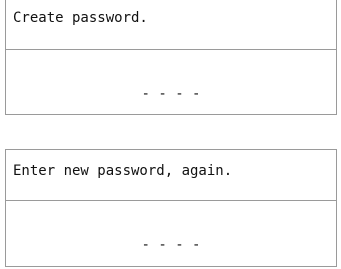 Image resolution: width=341 pixels, height=269 pixels. I want to click on password-pin-field: - - - -, so click(171, 94).